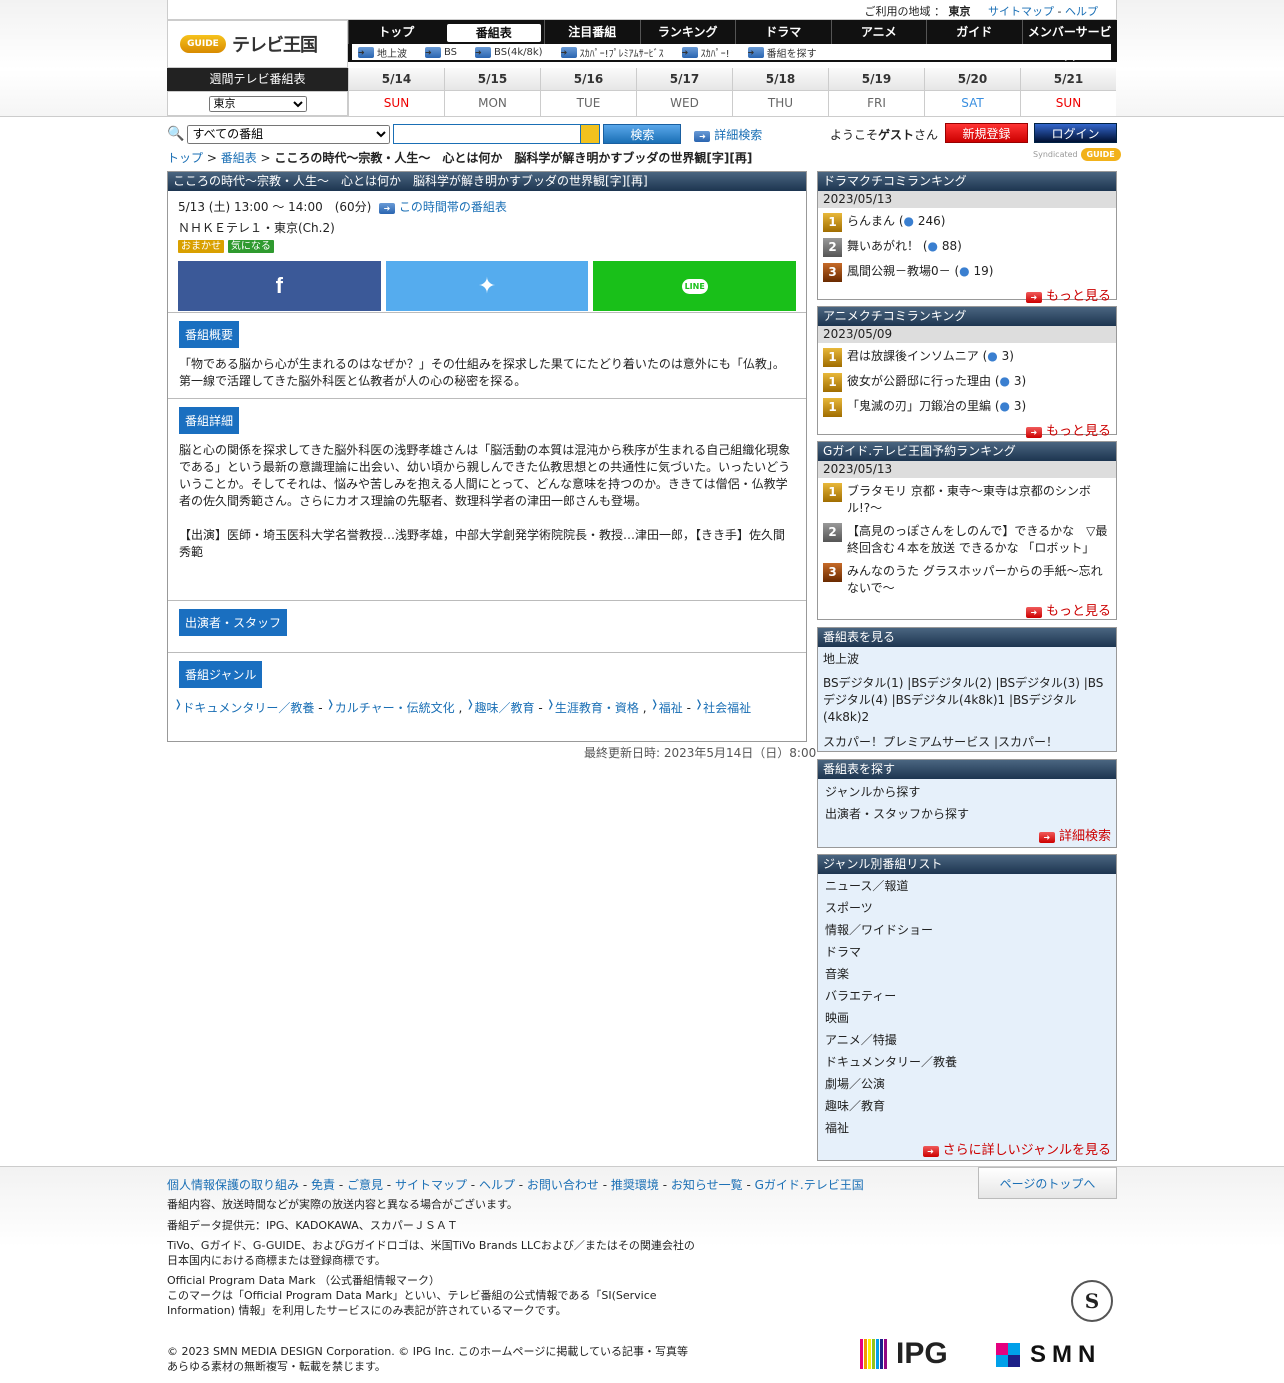  What do you see at coordinates (967, 1128) in the screenshot?
I see `genre-list-item: 福祉` at bounding box center [967, 1128].